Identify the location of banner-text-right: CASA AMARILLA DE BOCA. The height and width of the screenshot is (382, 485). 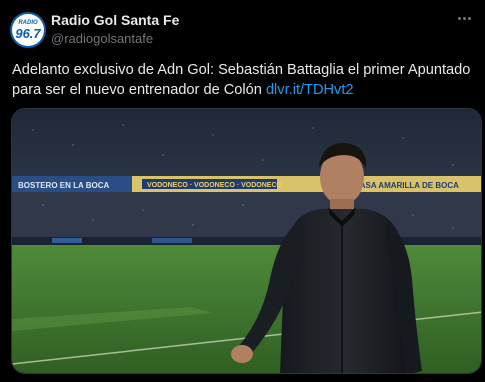
(406, 185).